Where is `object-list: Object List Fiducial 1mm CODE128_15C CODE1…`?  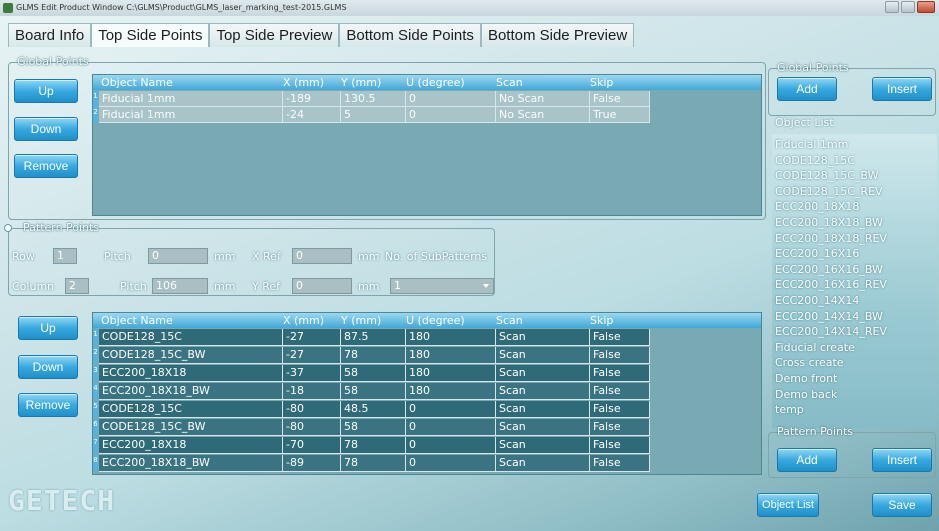 object-list: Object List Fiducial 1mm CODE128_15C CODE1… is located at coordinates (854, 272).